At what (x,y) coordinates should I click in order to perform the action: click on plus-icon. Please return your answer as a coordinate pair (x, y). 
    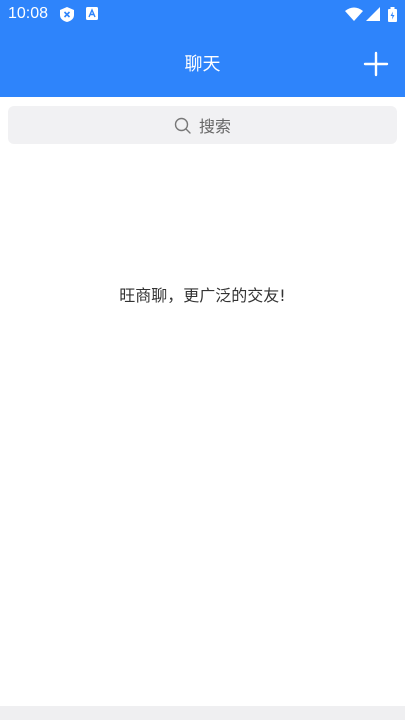
    Looking at the image, I should click on (376, 64).